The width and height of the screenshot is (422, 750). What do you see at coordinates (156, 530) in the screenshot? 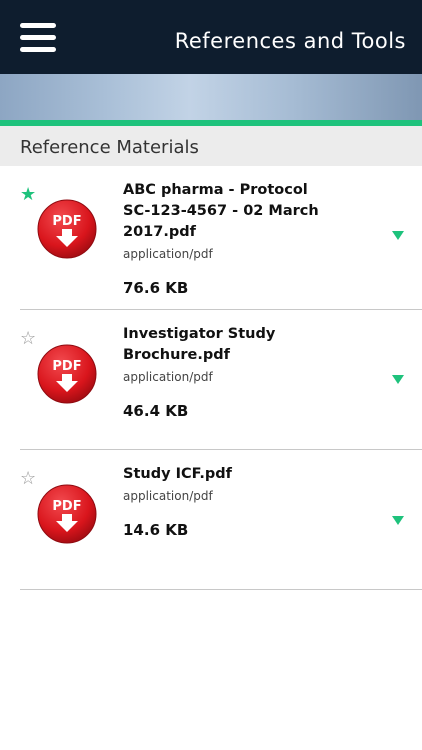
I see `file-size: 14.6 KB` at bounding box center [156, 530].